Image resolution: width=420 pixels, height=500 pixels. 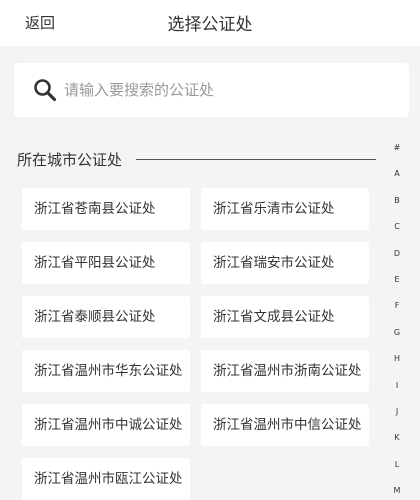 What do you see at coordinates (285, 317) in the screenshot?
I see `office-item: 浙江省文成县公证处` at bounding box center [285, 317].